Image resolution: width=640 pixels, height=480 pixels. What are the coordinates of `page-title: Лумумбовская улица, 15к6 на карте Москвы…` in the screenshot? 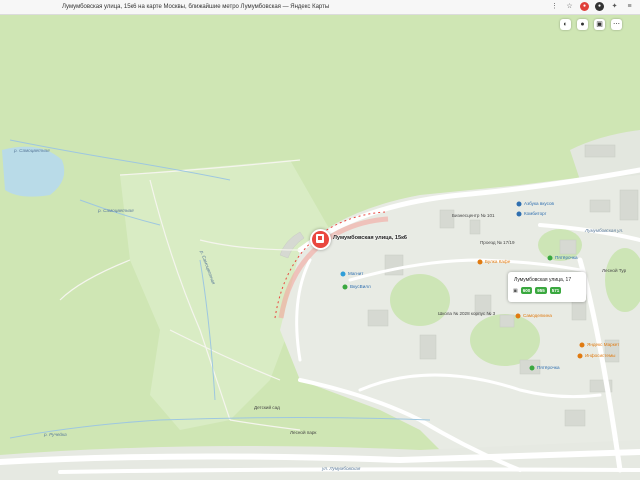 It's located at (196, 7).